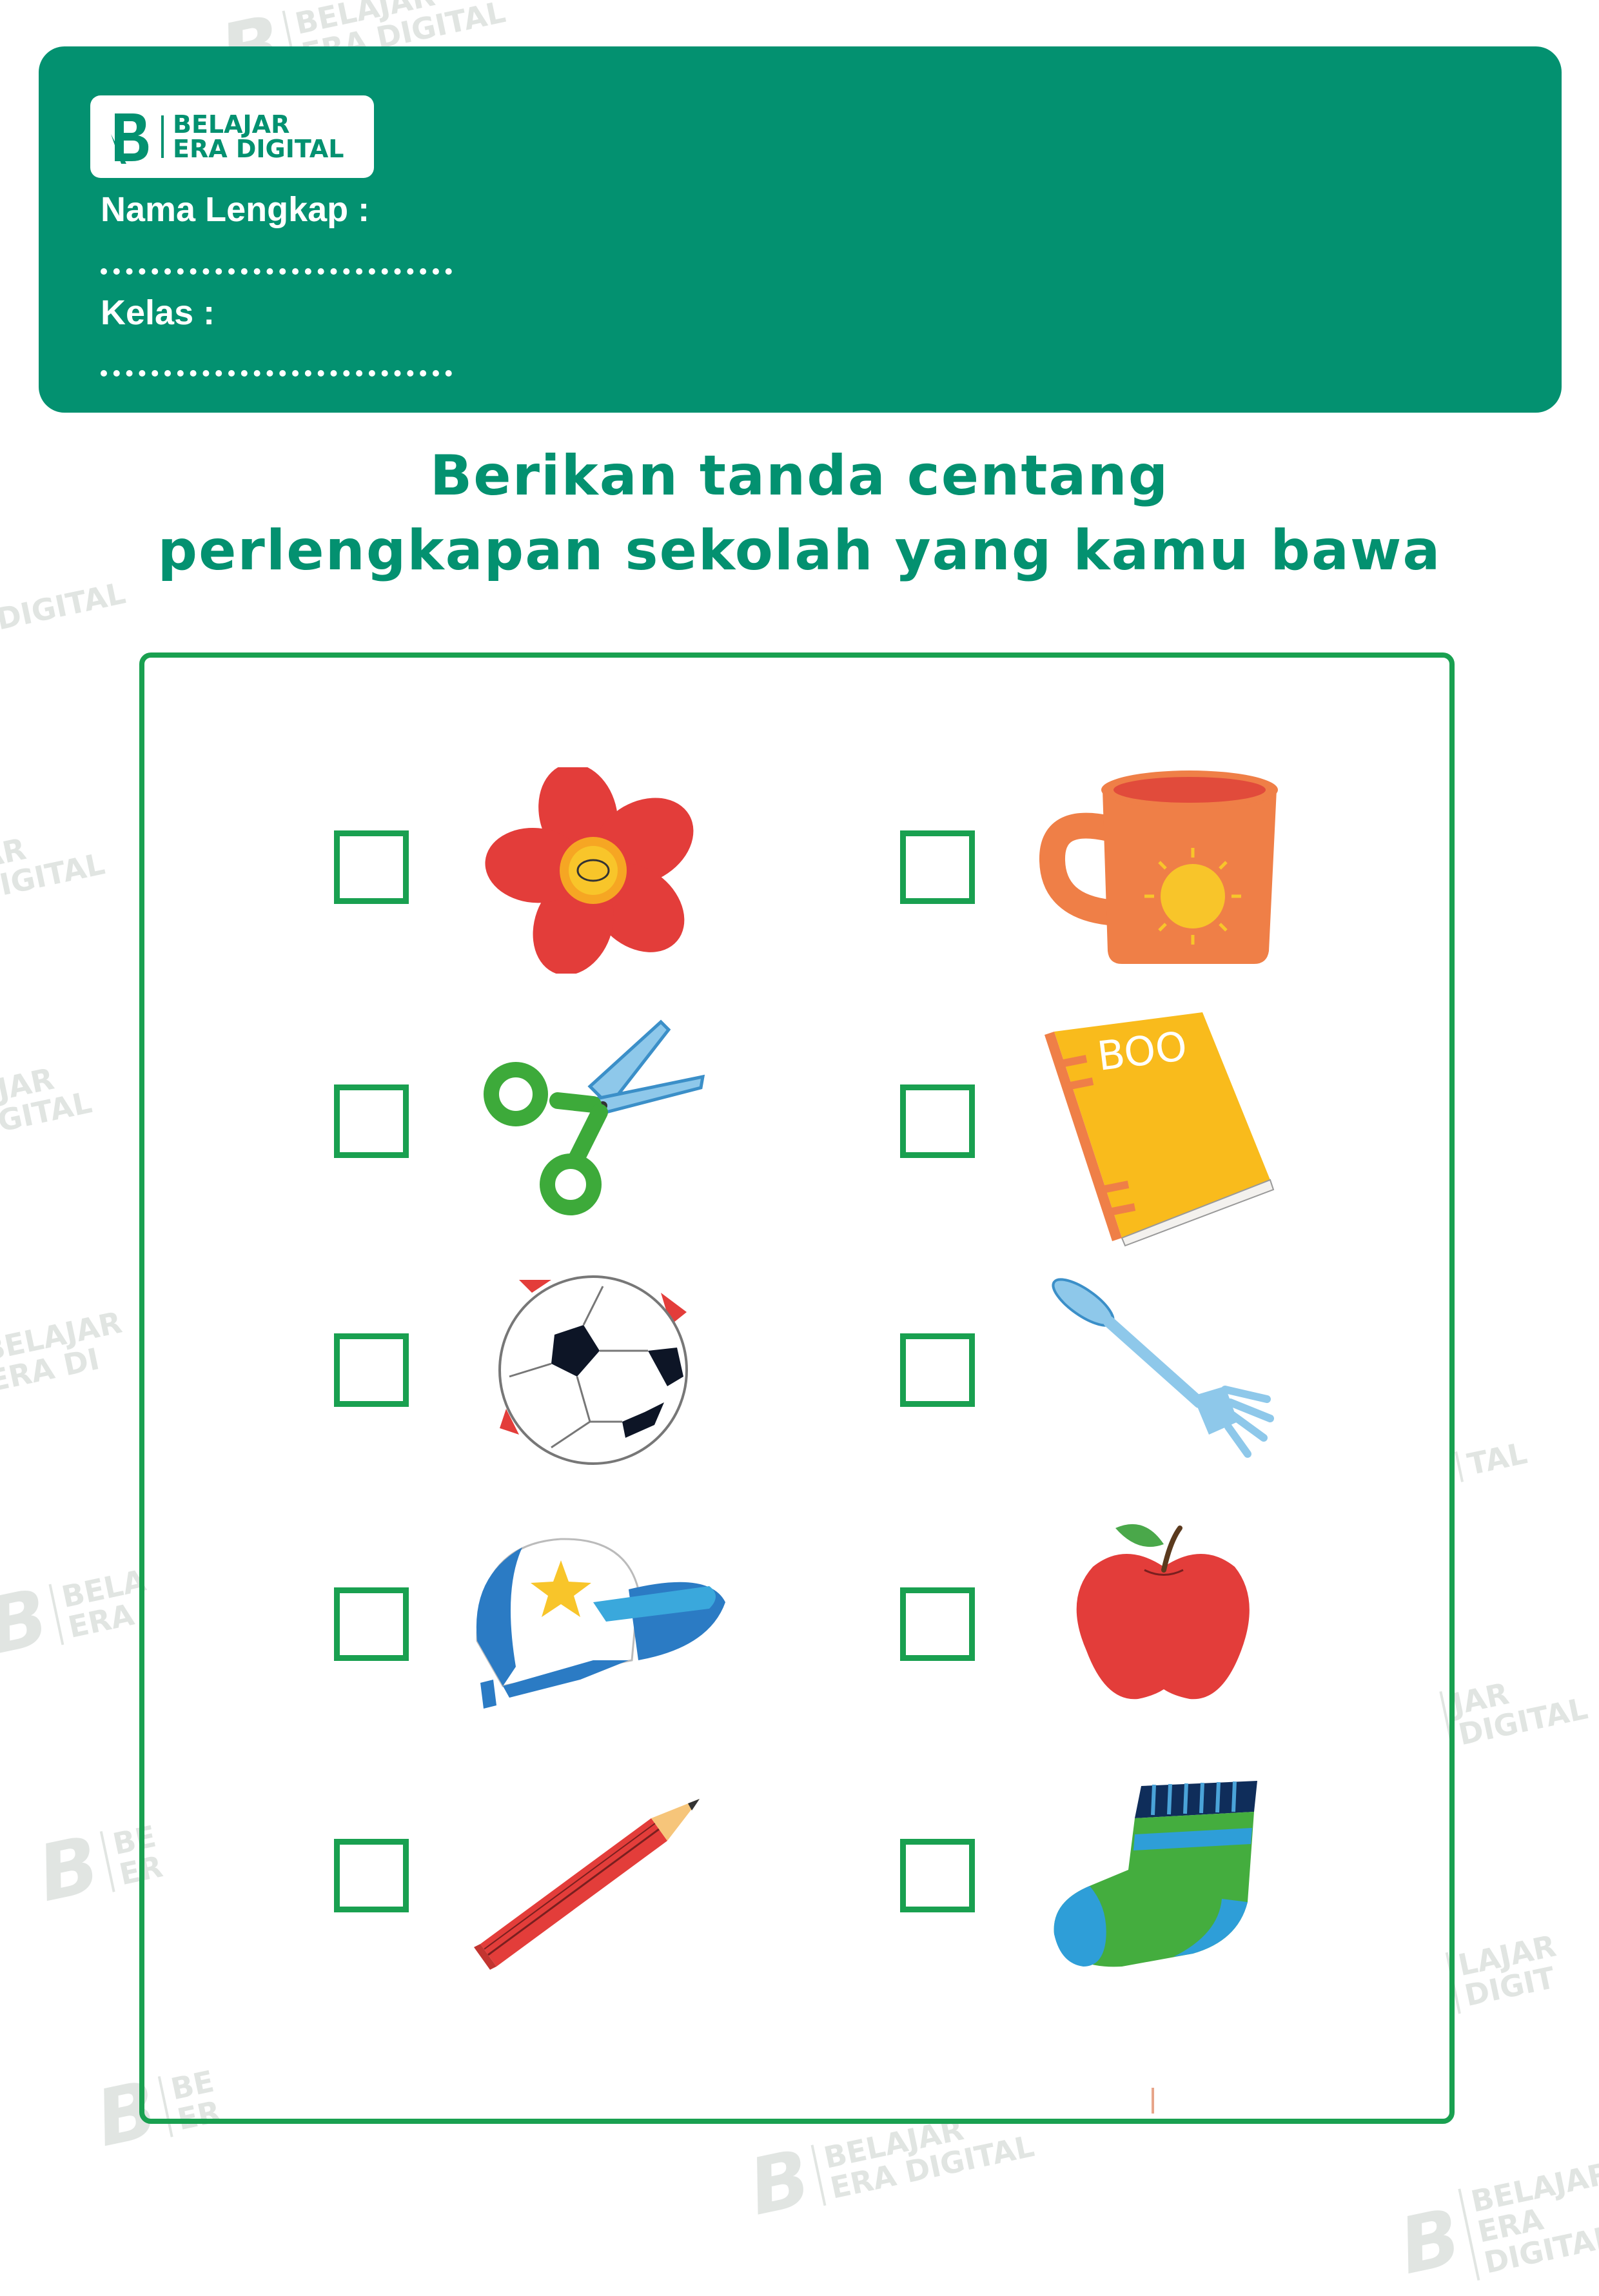  Describe the element at coordinates (938, 1370) in the screenshot. I see `checkbox-fork` at that location.